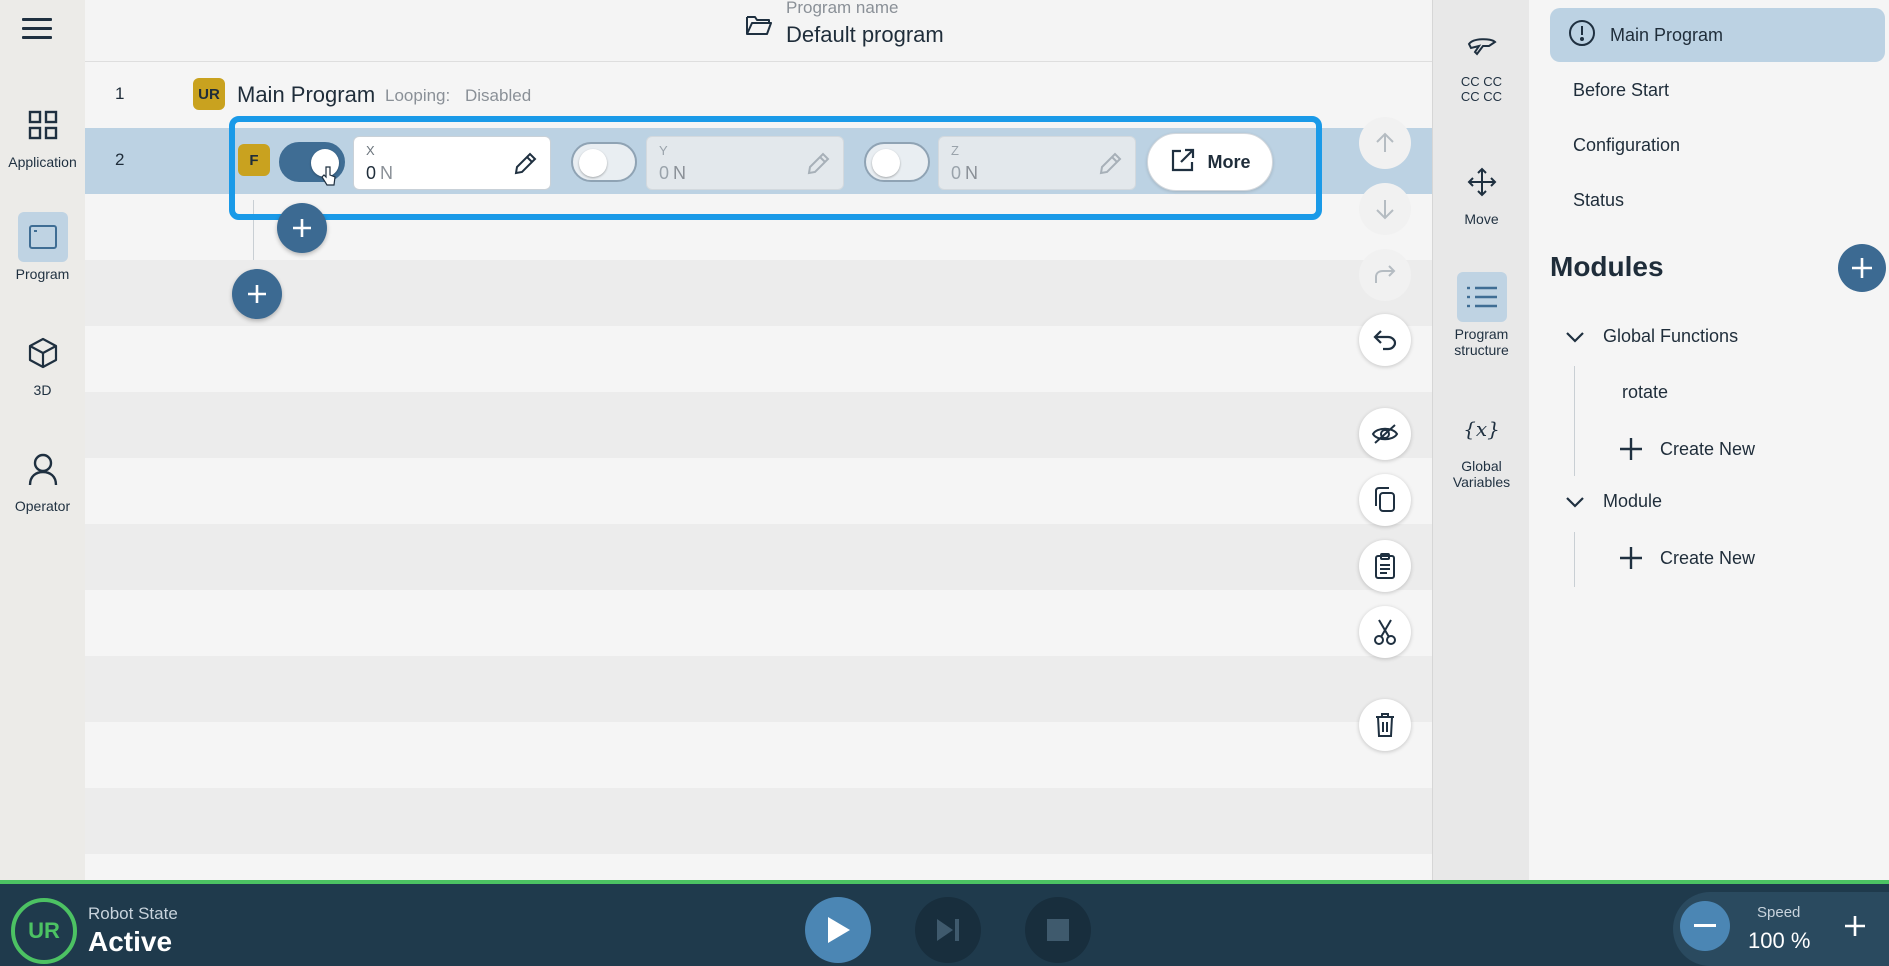 The height and width of the screenshot is (966, 1889). Describe the element at coordinates (1481, 192) in the screenshot. I see `tool-move: Move` at that location.